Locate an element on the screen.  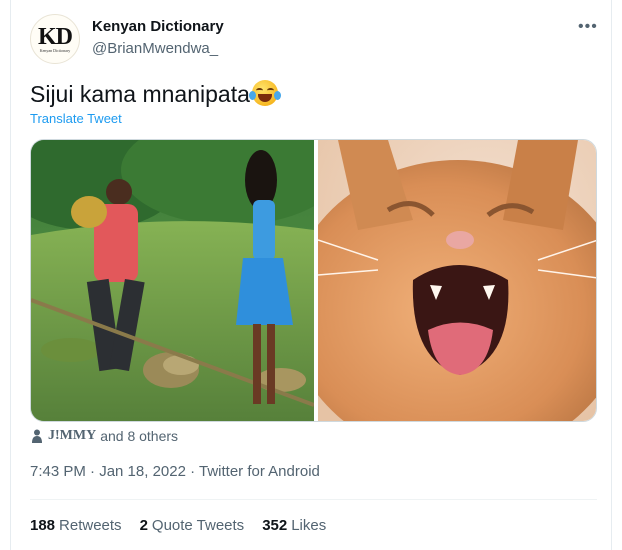
liked-by-others: and 8 others is located at coordinates (139, 436).